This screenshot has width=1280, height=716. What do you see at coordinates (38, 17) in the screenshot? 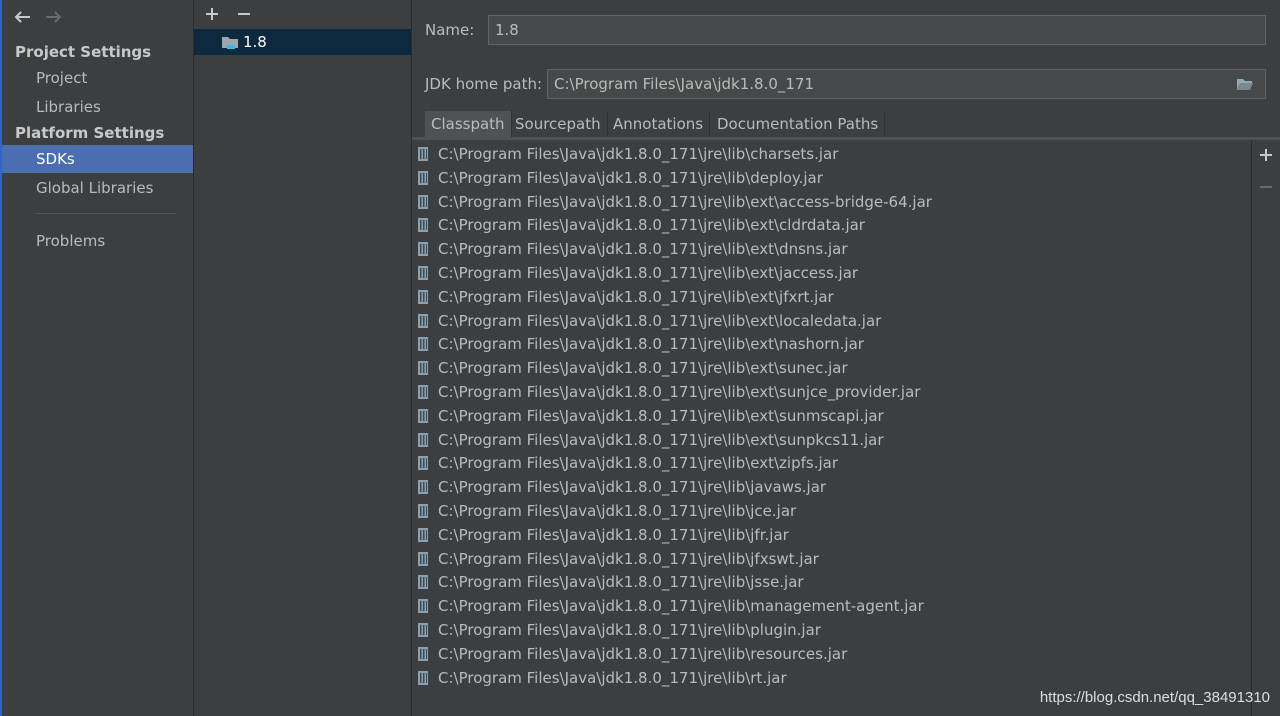
I see `nav-history-controls` at bounding box center [38, 17].